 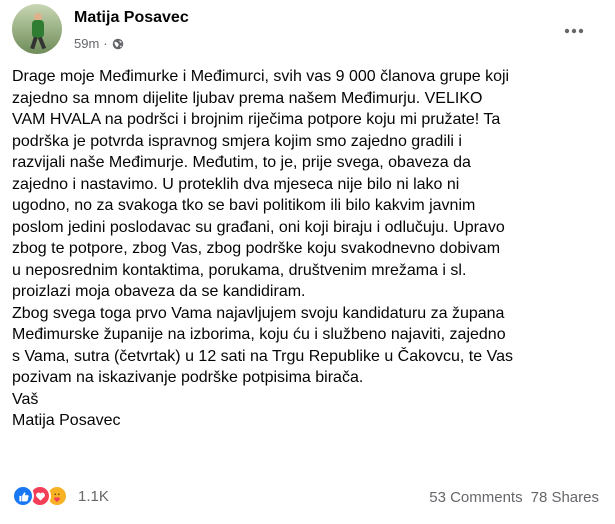 I want to click on post-timestamp: 59m, so click(x=86, y=43).